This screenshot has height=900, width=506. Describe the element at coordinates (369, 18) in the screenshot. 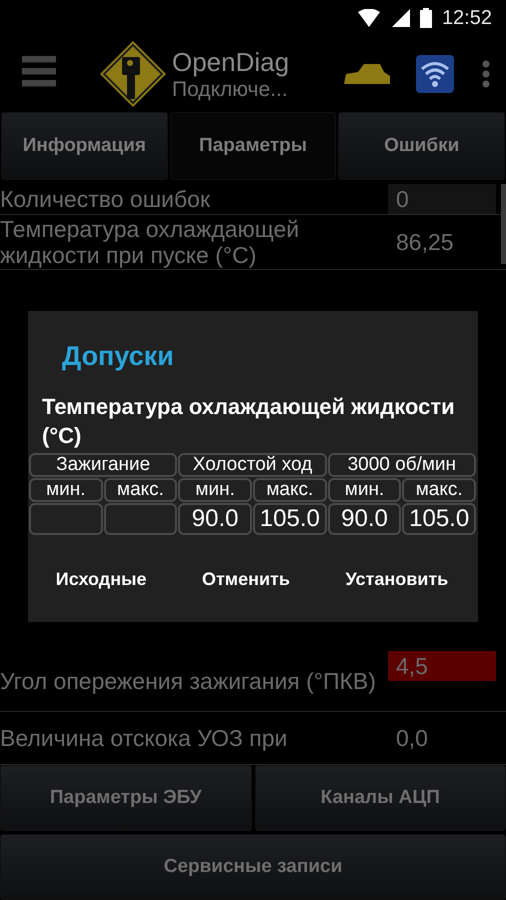

I see `wifi-icon` at that location.